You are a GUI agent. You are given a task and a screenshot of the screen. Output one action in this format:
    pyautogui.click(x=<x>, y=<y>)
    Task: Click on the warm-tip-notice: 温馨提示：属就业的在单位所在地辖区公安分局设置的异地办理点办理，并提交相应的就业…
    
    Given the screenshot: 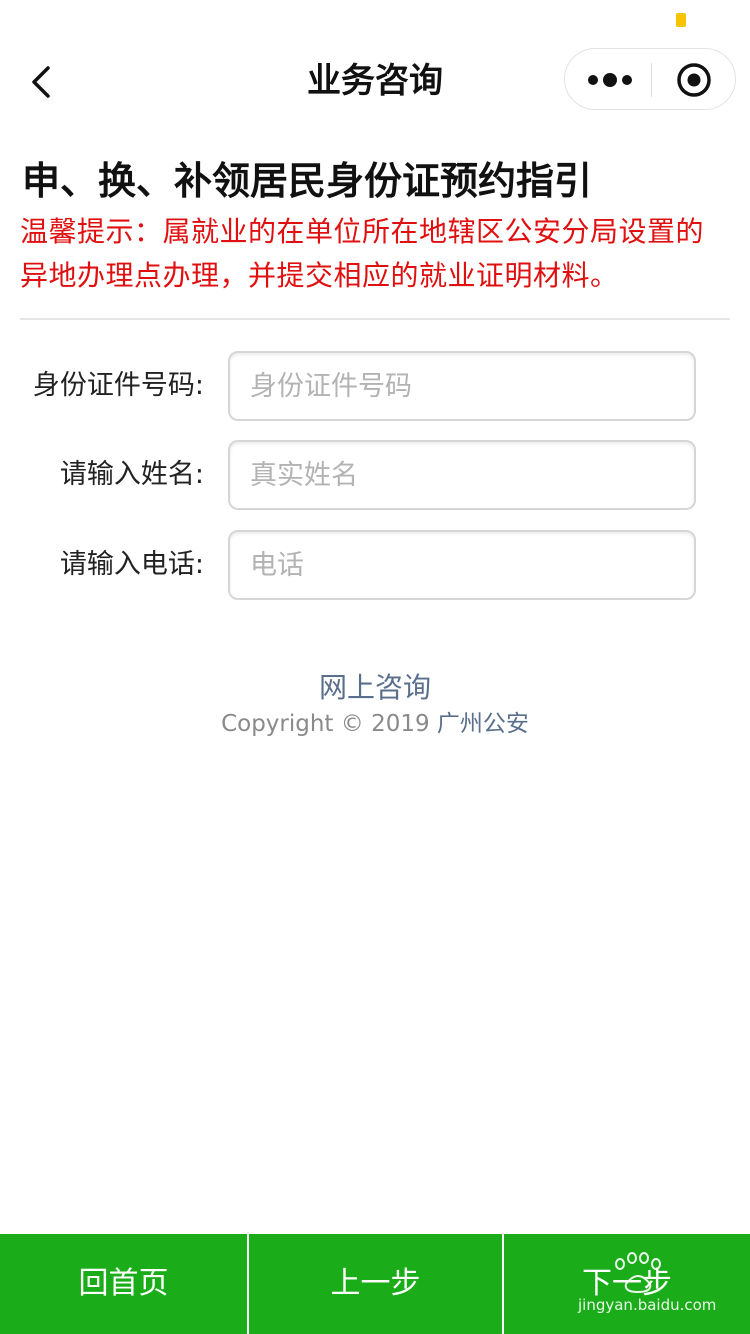 What is the action you would take?
    pyautogui.click(x=362, y=253)
    